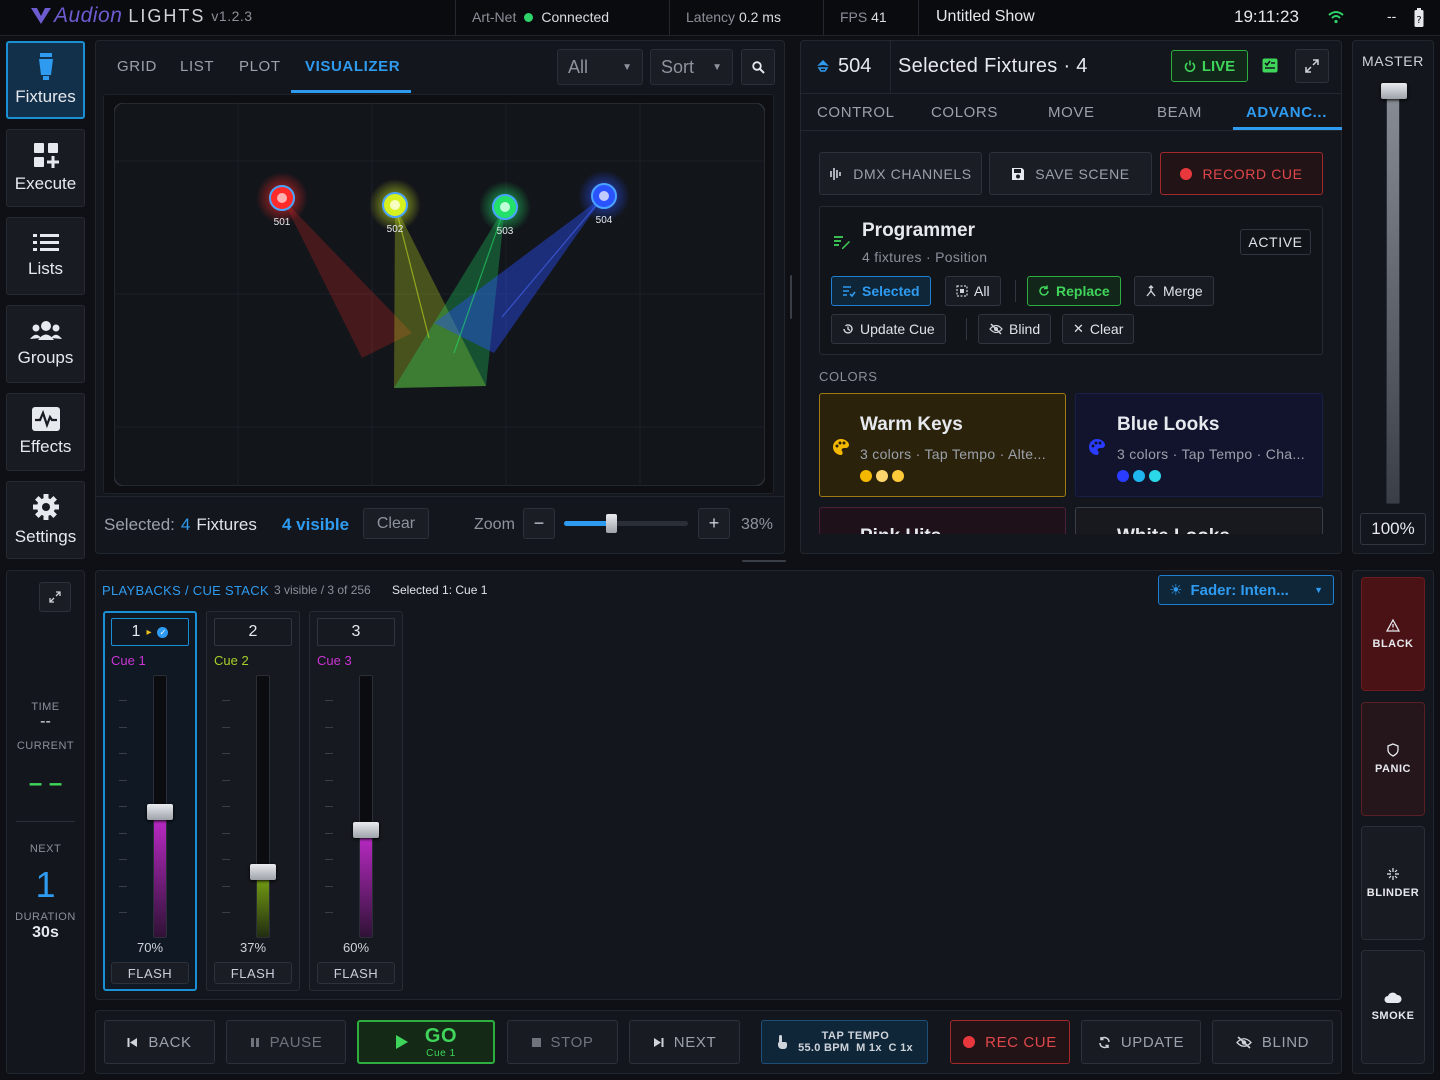  I want to click on record-cue-button: RECORD CUE, so click(1241, 173).